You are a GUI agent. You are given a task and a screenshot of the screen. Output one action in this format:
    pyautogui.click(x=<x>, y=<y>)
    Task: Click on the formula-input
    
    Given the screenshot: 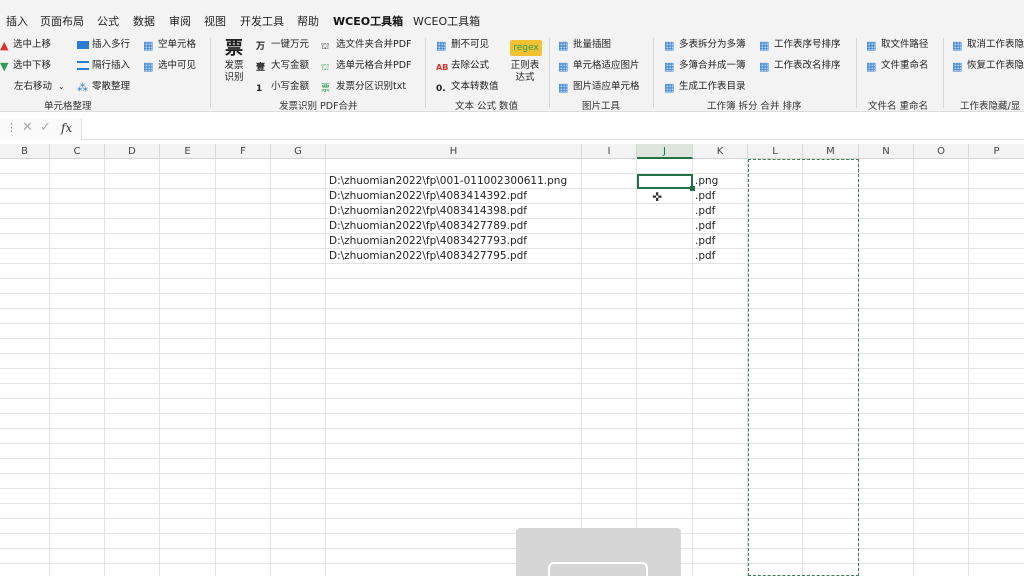 What is the action you would take?
    pyautogui.click(x=554, y=129)
    